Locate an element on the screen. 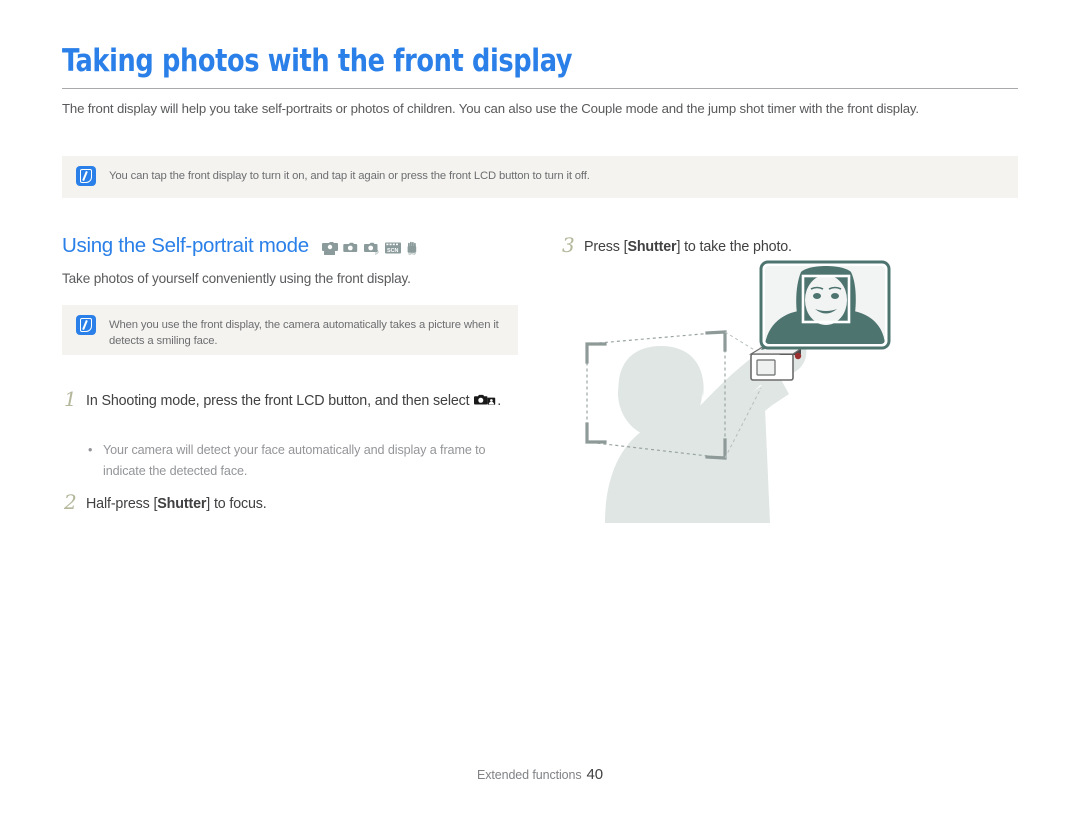 This screenshot has height=815, width=1080. program-mode-icon: p is located at coordinates (371, 248).